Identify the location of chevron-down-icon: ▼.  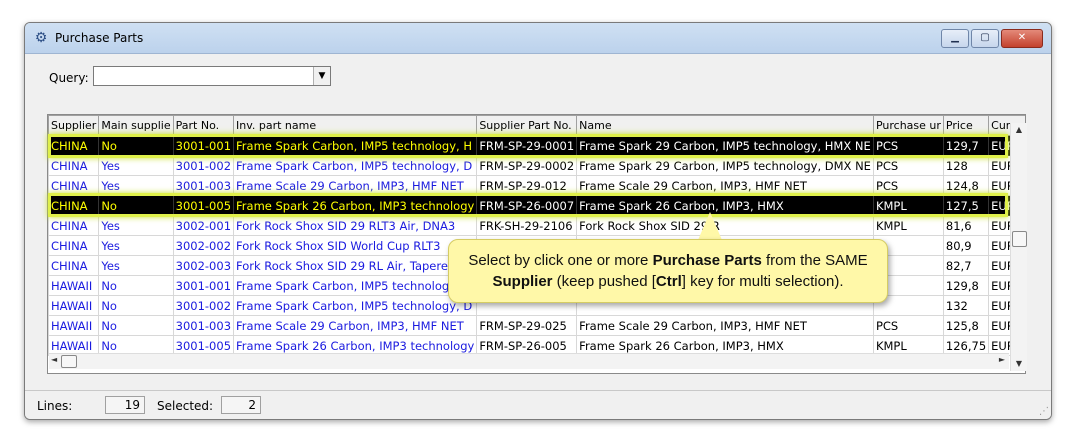
(321, 76).